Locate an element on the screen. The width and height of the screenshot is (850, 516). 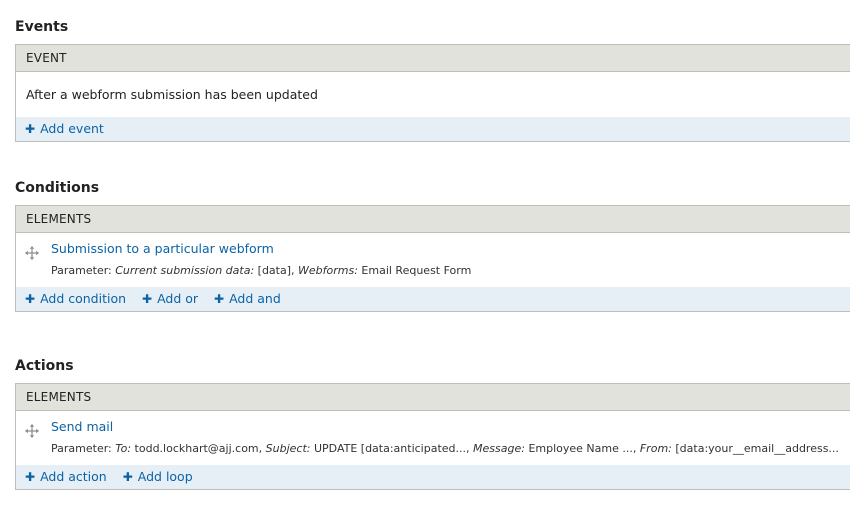
add-condition-label: Add condition is located at coordinates (83, 298).